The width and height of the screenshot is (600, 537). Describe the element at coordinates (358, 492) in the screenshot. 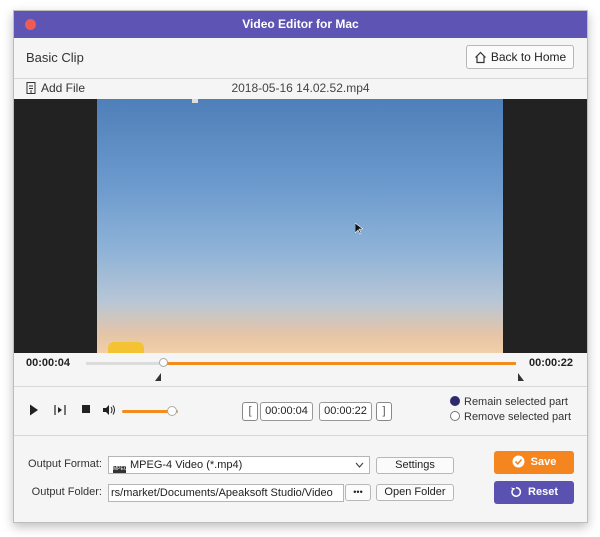

I see `browse-folder-button: •••` at that location.